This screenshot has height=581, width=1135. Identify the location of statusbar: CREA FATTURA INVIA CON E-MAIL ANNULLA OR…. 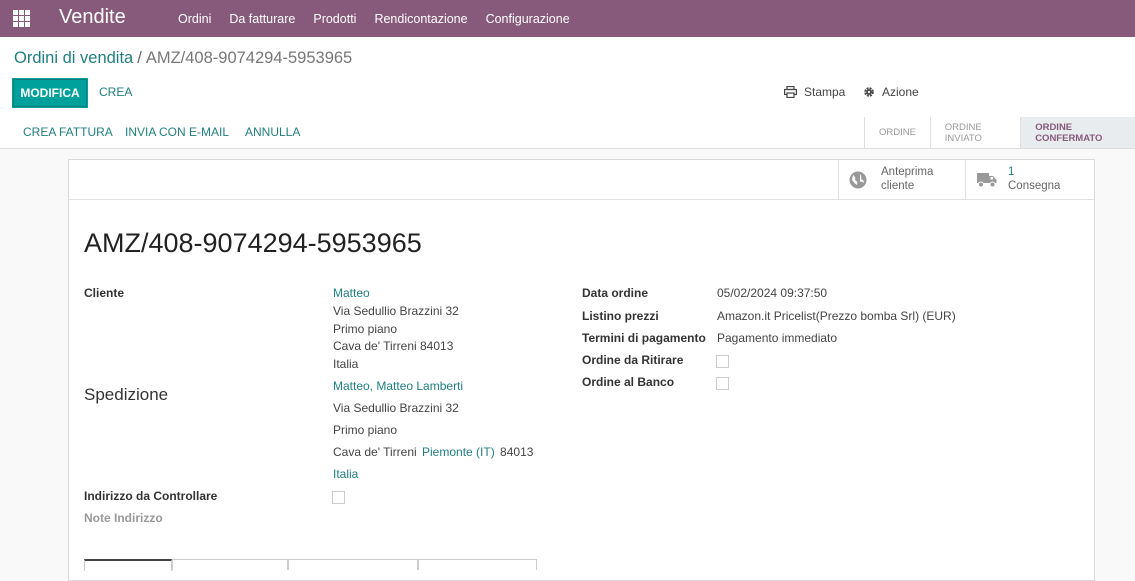
(567, 133).